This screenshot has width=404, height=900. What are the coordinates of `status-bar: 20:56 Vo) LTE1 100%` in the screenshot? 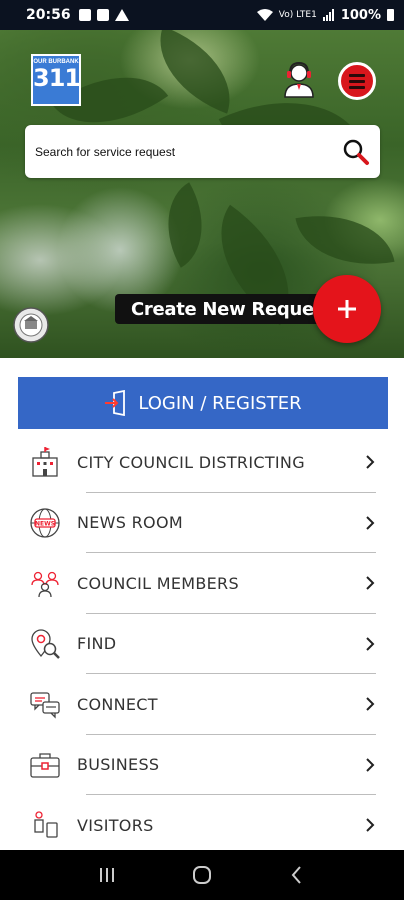 It's located at (202, 15).